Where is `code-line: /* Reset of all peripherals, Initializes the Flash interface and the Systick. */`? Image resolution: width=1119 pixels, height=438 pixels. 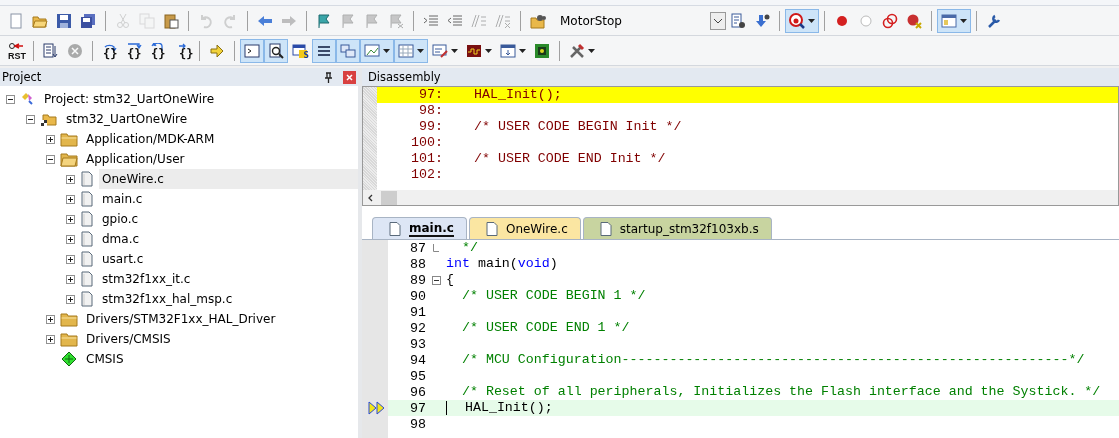
code-line: /* Reset of all peripherals, Initializes the Flash interface and the Systick. */ is located at coordinates (780, 392).